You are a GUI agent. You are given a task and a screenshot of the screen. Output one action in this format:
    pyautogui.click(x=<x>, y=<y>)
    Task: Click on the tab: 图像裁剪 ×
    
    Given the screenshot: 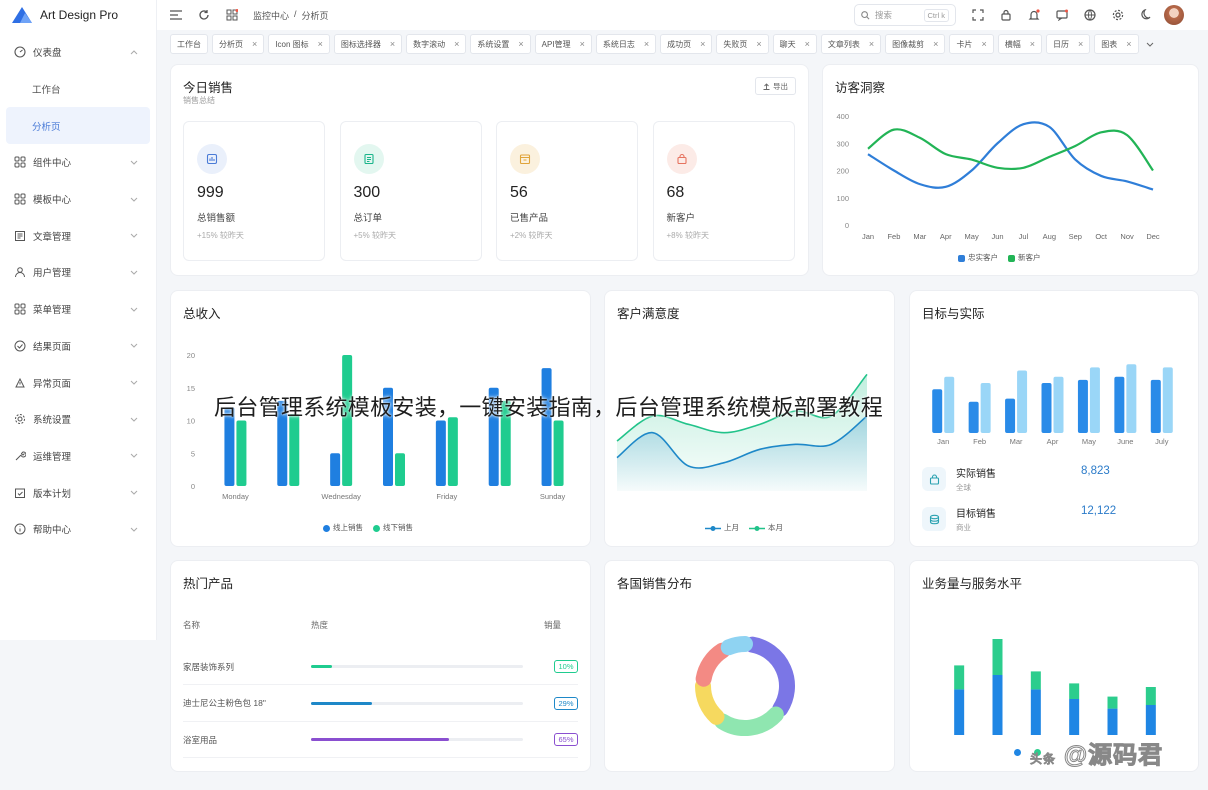 What is the action you would take?
    pyautogui.click(x=915, y=44)
    